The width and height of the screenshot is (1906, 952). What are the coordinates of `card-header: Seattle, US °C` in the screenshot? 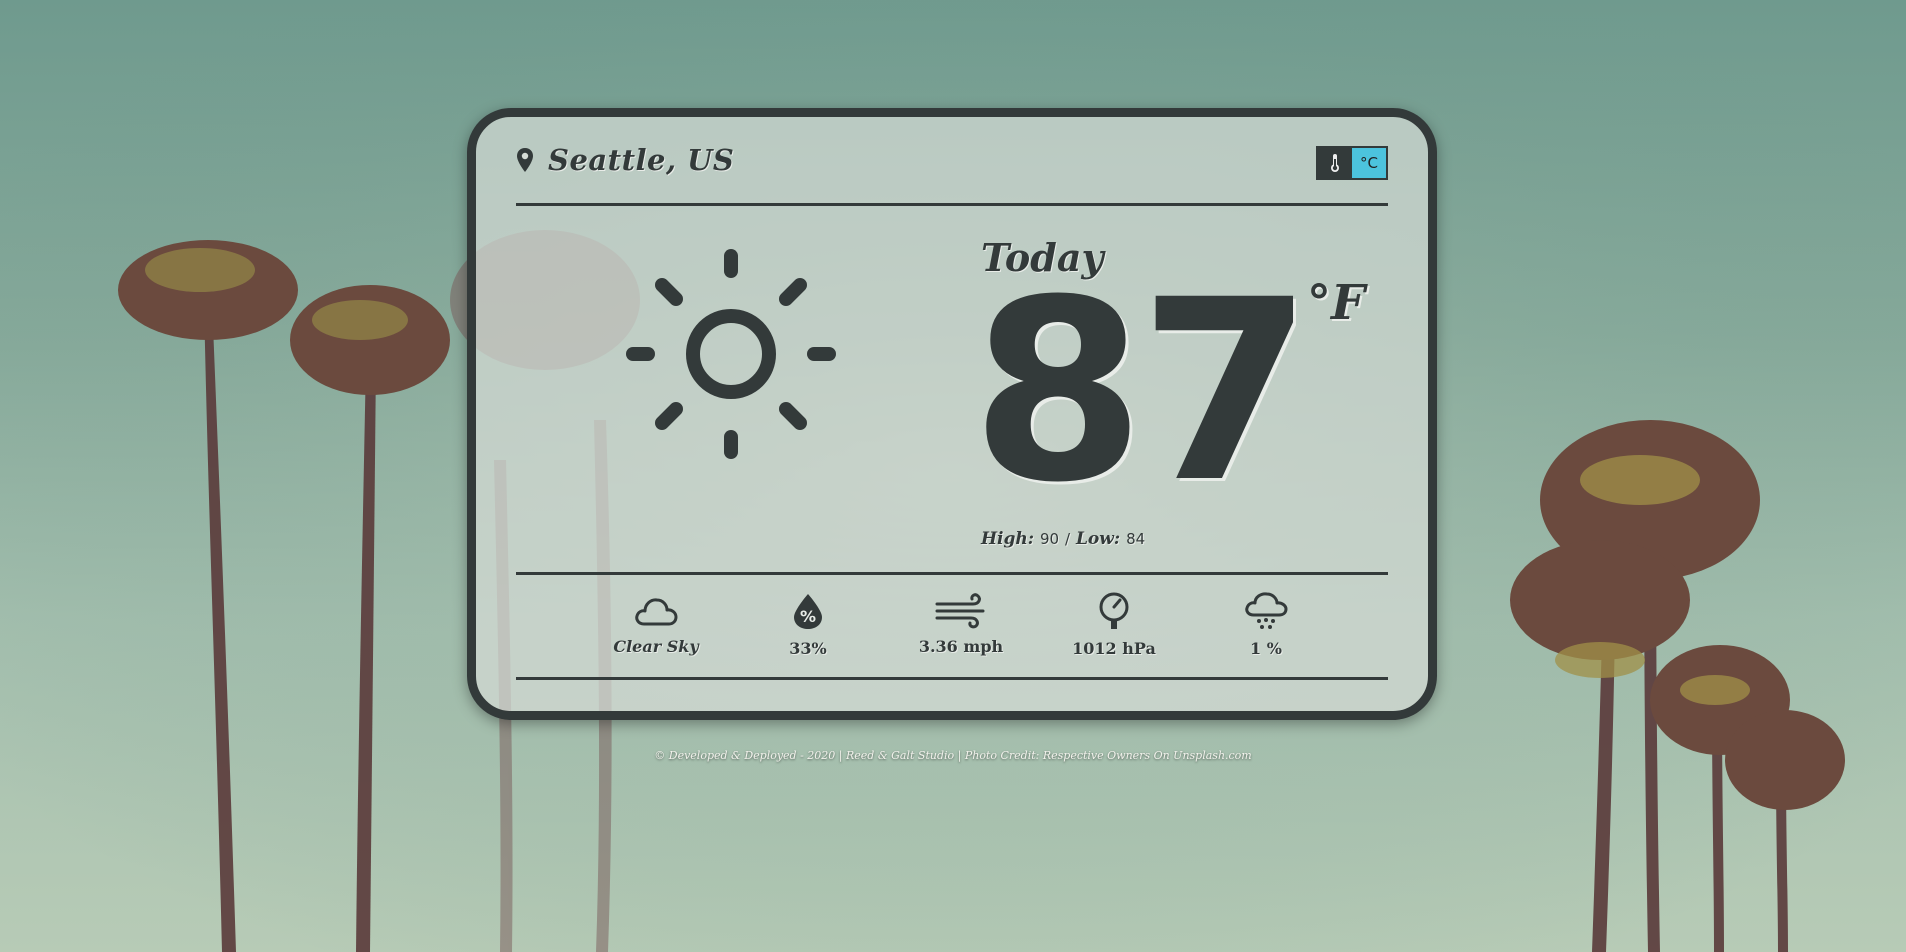 It's located at (952, 163).